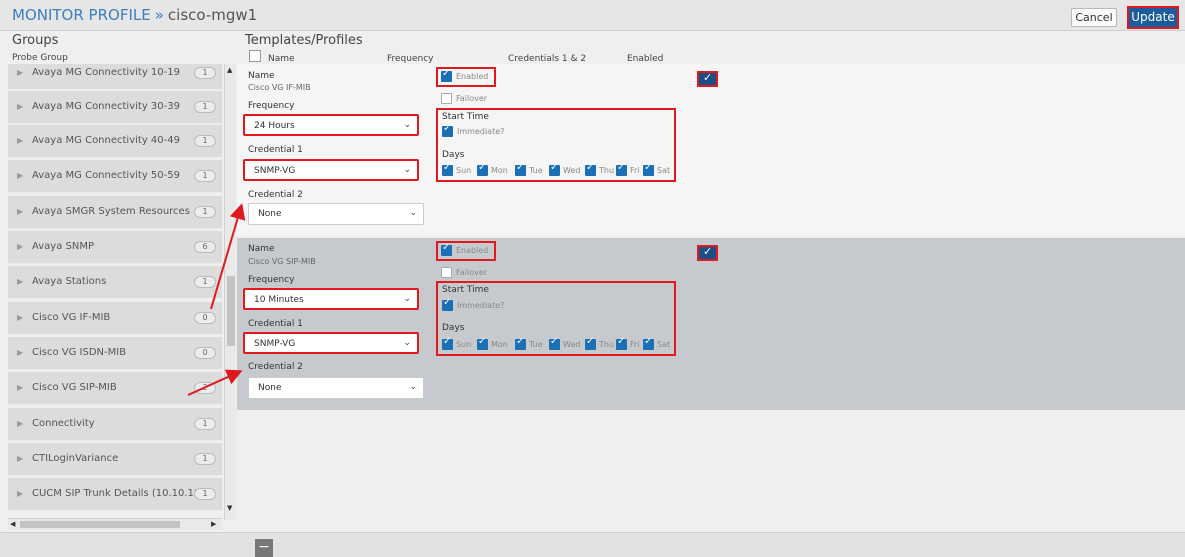  What do you see at coordinates (213, 524) in the screenshot?
I see `scroll-right-icon: ▶` at bounding box center [213, 524].